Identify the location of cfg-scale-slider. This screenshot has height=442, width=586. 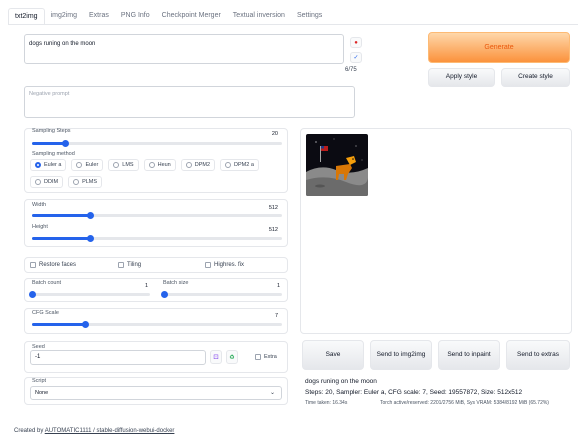
(157, 324).